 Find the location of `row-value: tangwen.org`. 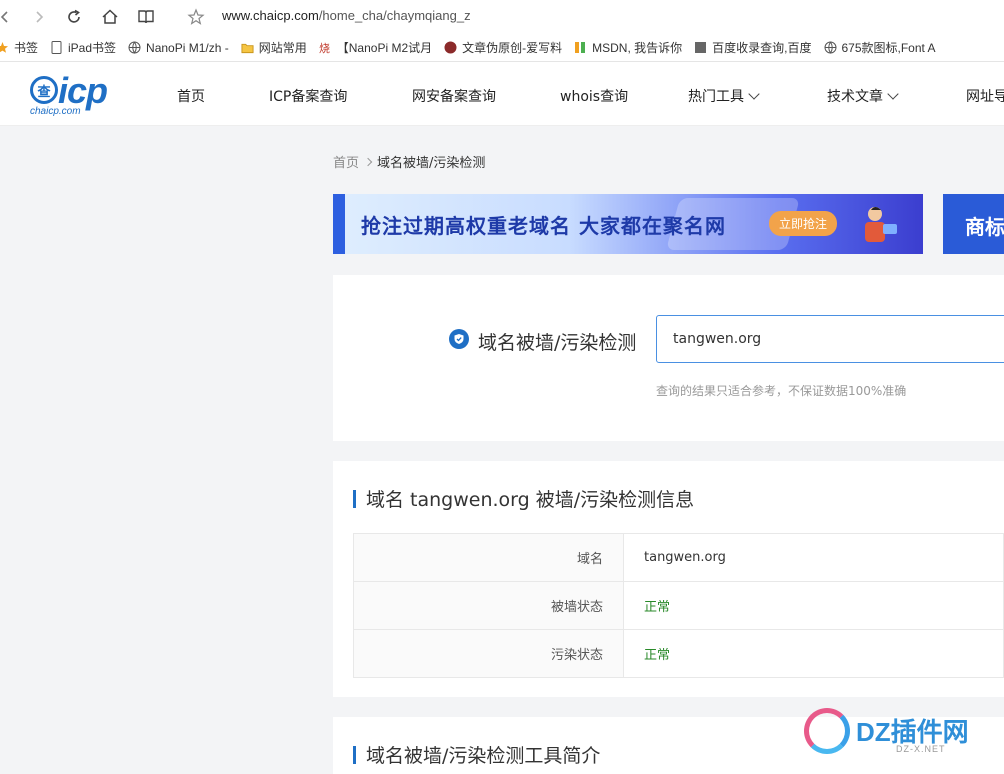

row-value: tangwen.org is located at coordinates (813, 557).